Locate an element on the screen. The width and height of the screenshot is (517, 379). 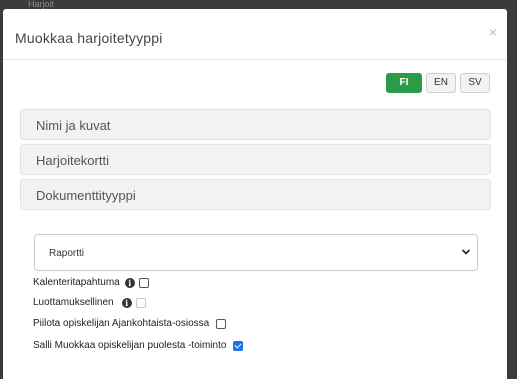
backdrop-text: Harjoit is located at coordinates (41, 4).